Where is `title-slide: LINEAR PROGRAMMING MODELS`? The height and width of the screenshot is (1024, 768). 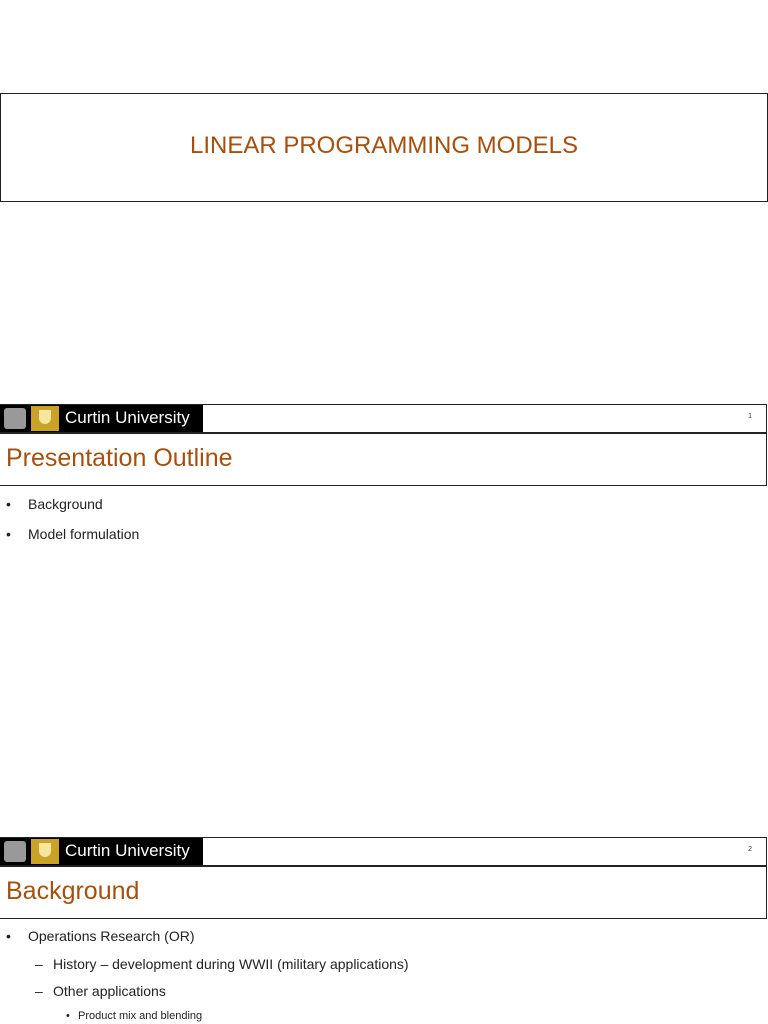
title-slide: LINEAR PROGRAMMING MODELS is located at coordinates (384, 147).